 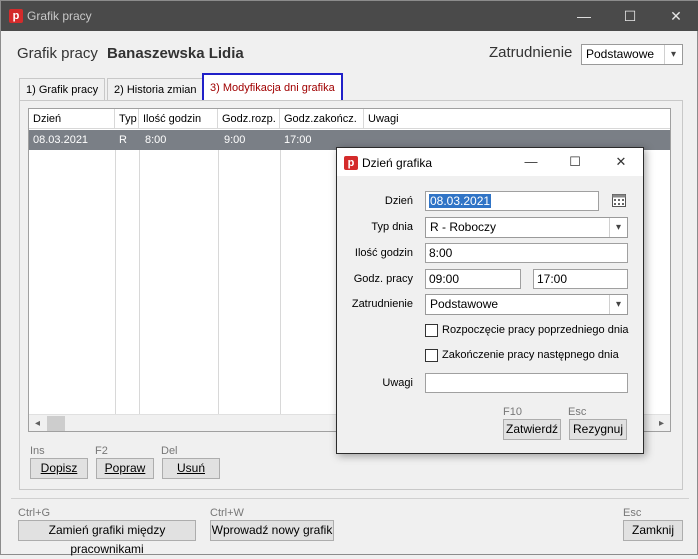 I want to click on dialog-title: Dzień grafika, so click(x=397, y=163).